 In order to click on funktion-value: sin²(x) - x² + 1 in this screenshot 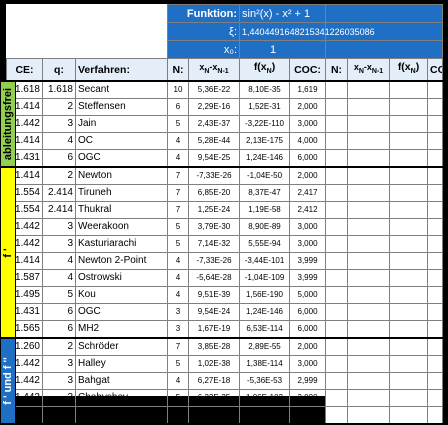, I will do `click(283, 13)`.